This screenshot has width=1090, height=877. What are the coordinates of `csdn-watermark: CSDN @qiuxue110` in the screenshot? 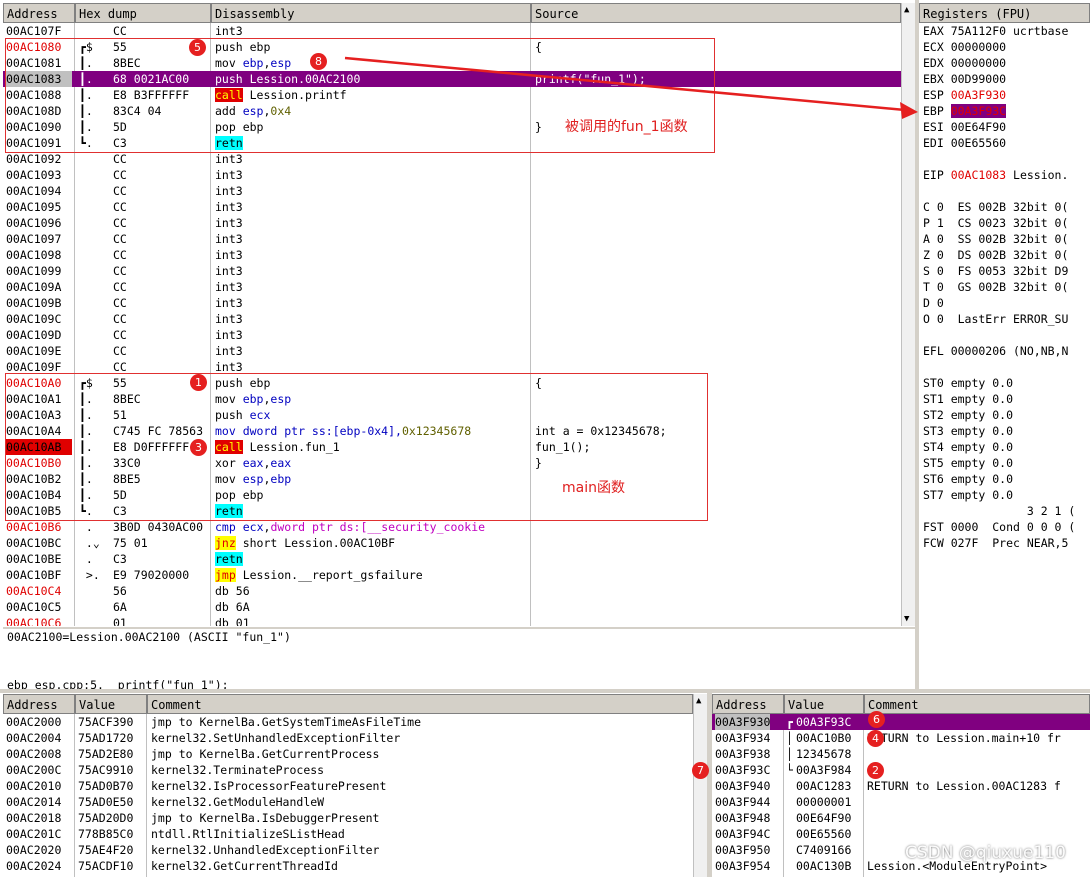 It's located at (985, 853).